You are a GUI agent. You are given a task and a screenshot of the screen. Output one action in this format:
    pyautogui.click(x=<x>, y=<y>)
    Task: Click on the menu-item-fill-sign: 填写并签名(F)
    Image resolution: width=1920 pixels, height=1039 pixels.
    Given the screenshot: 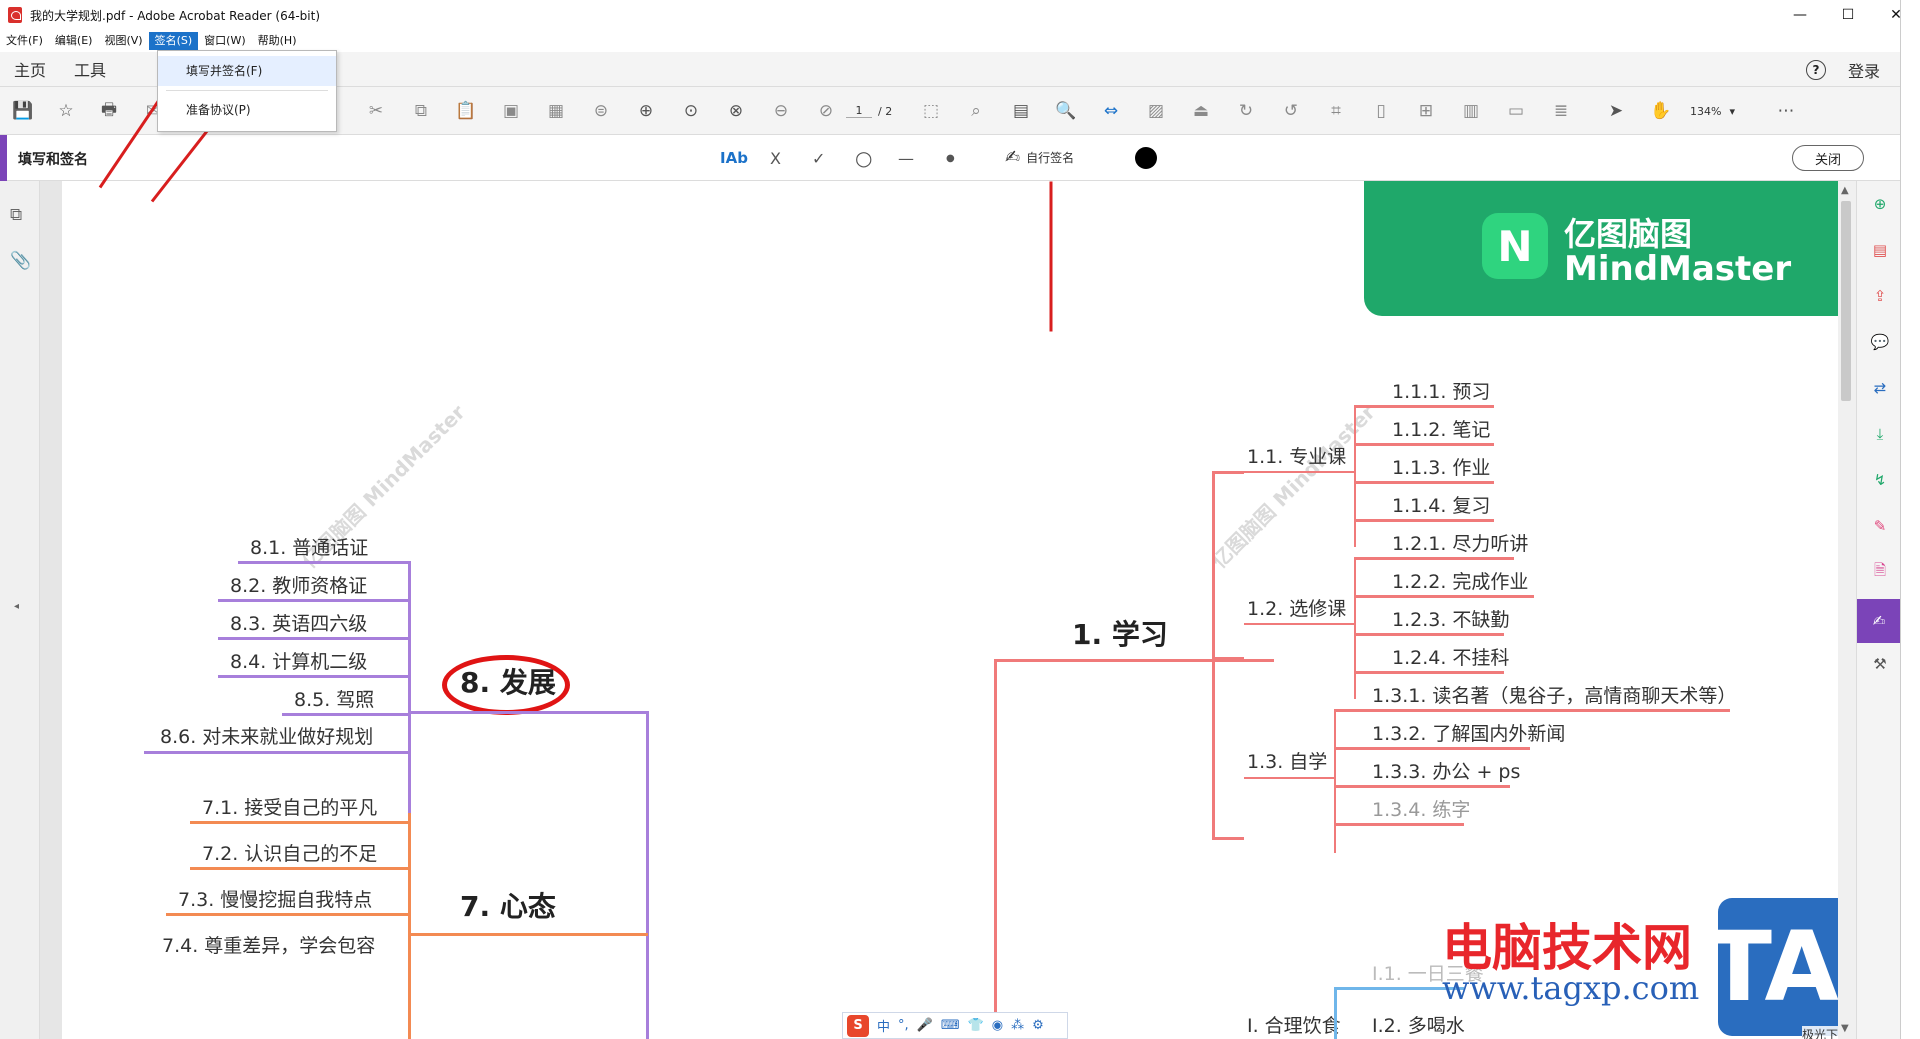 What is the action you would take?
    pyautogui.click(x=247, y=71)
    